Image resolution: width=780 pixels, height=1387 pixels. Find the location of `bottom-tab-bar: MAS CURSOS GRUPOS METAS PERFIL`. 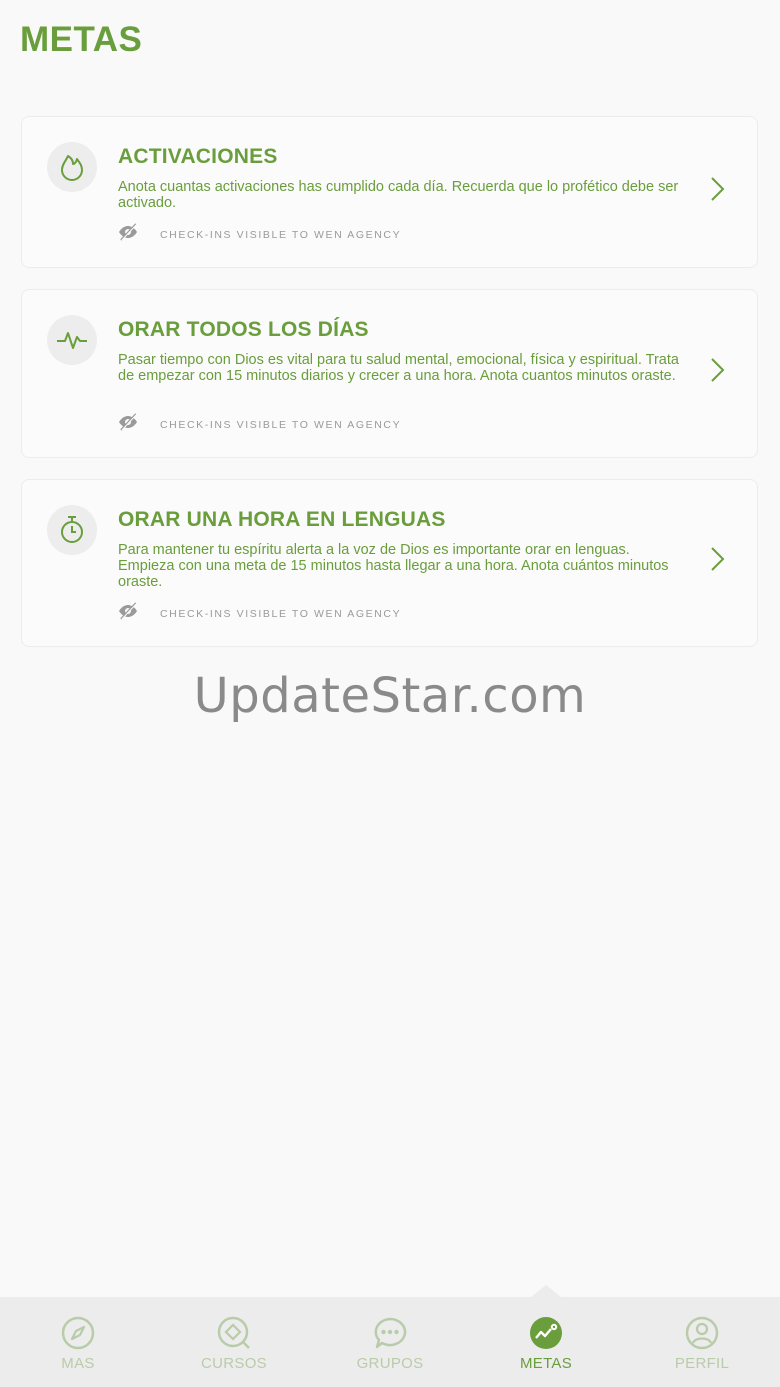

bottom-tab-bar: MAS CURSOS GRUPOS METAS PERFIL is located at coordinates (390, 1336).